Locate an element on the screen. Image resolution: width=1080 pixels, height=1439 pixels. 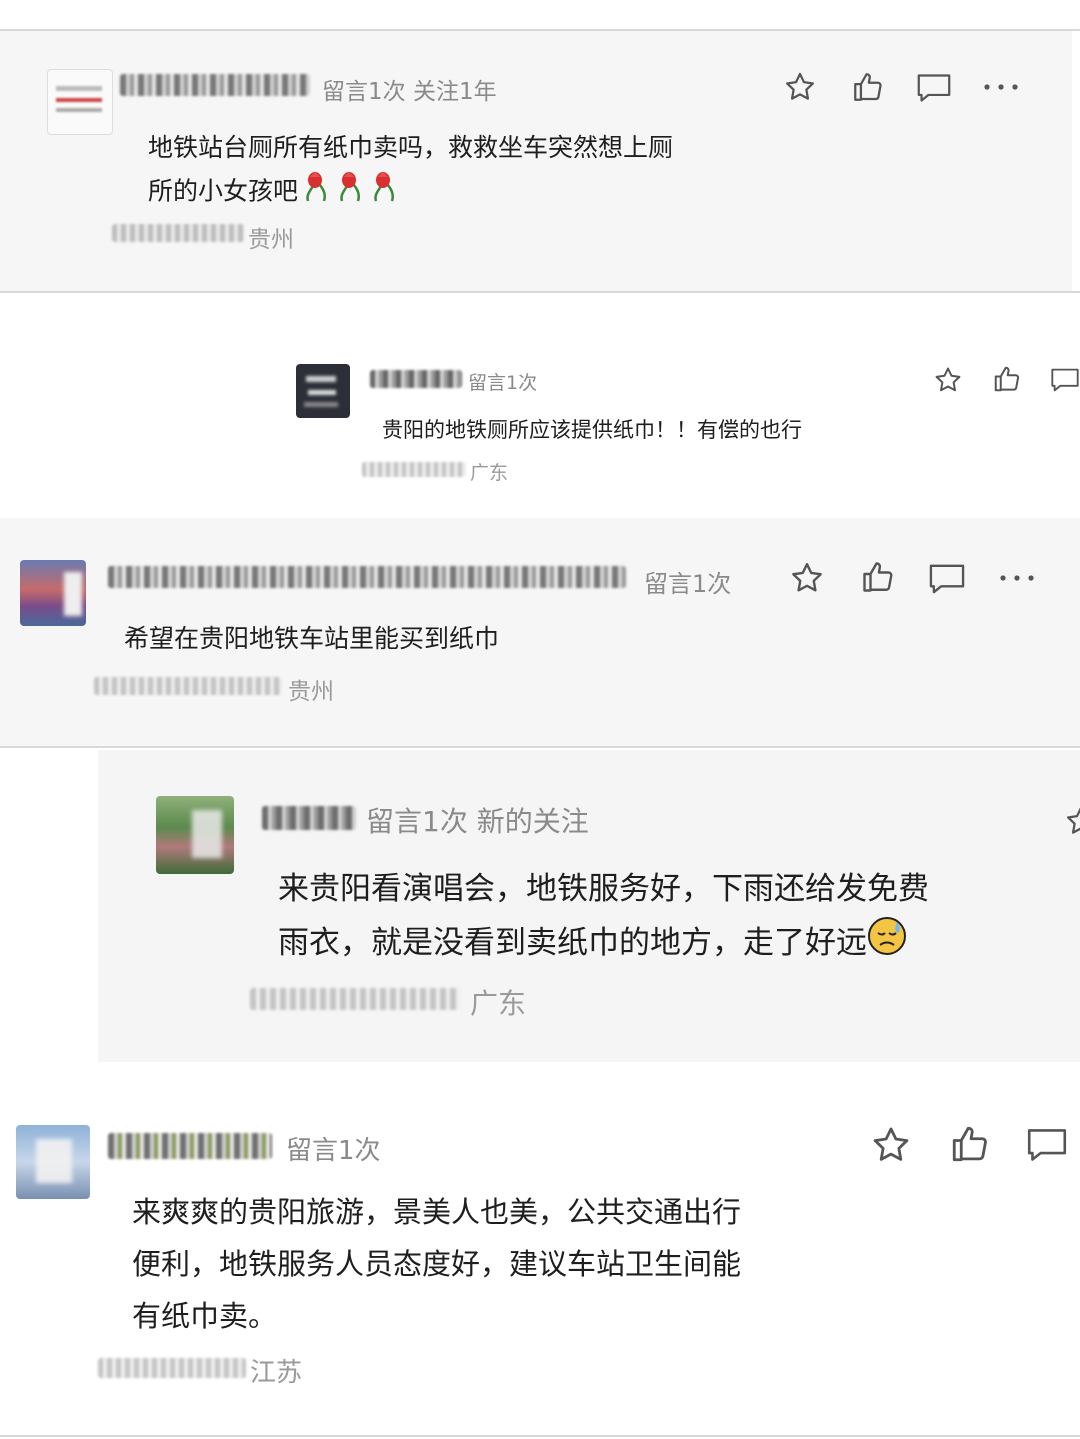
comment-text: 贵阳的地铁厕所应该提供纸巾！！有偿的也行 is located at coordinates (592, 430).